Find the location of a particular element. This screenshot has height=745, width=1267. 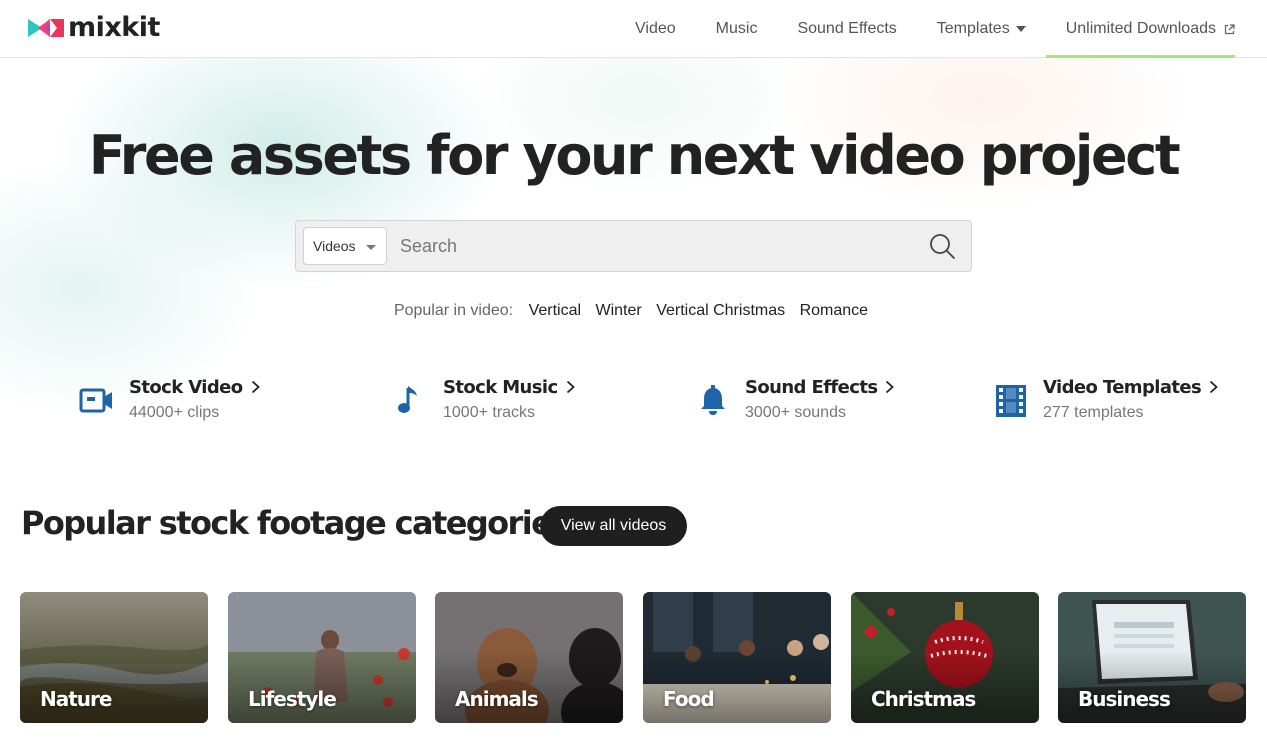

view-all-videos-button: View all videos is located at coordinates (613, 526).